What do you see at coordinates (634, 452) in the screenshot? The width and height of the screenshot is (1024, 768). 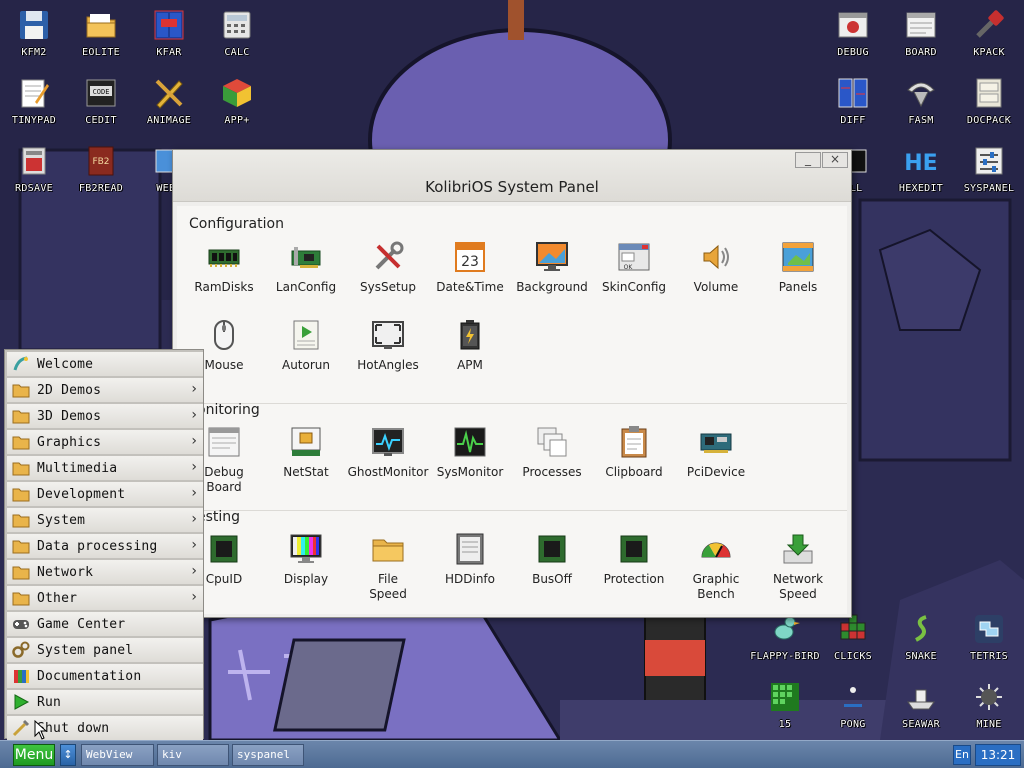 I see `panel-item-clipboard: Clipboard` at bounding box center [634, 452].